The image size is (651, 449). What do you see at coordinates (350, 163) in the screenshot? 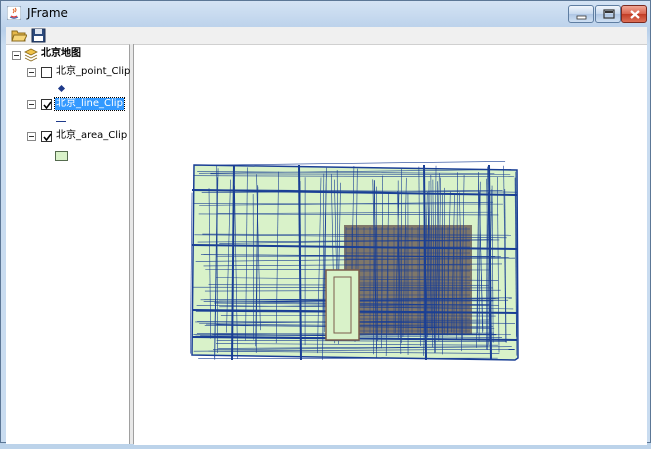
I see `map-minor-road` at bounding box center [350, 163].